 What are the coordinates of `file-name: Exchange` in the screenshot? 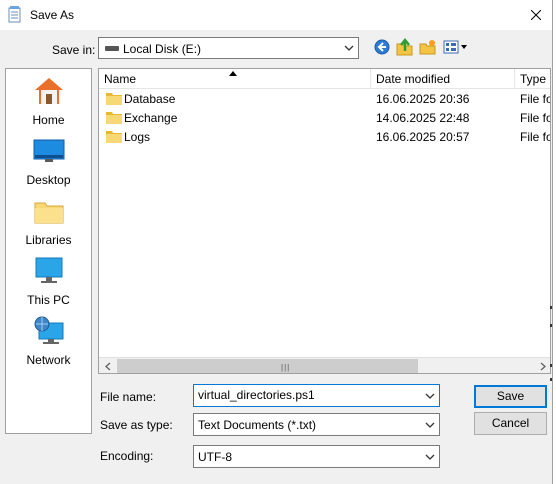 It's located at (151, 118).